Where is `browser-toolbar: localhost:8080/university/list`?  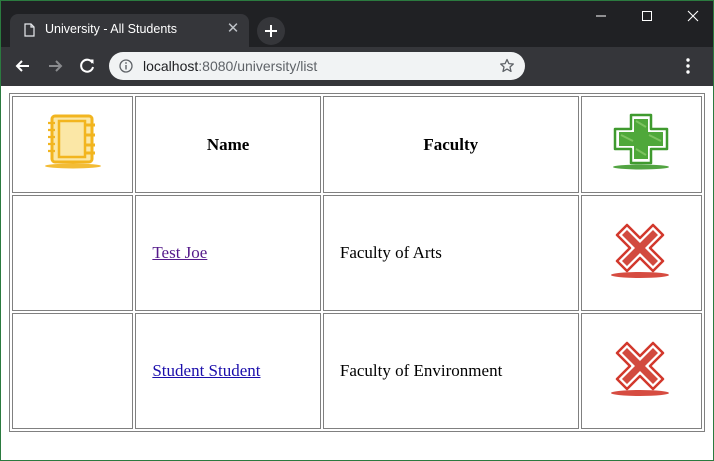 browser-toolbar: localhost:8080/university/list is located at coordinates (357, 66).